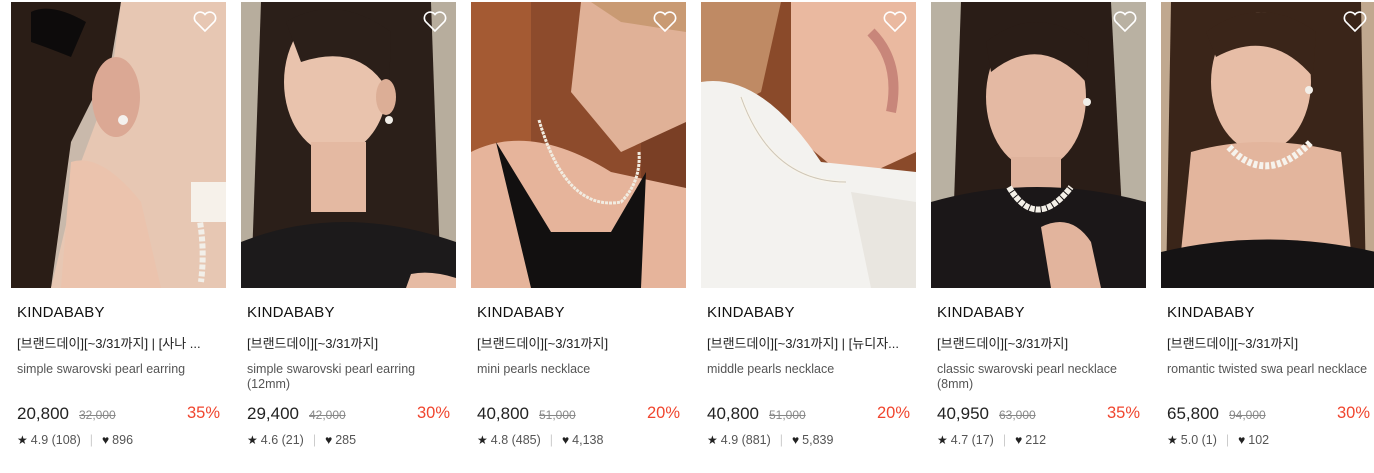  What do you see at coordinates (282, 440) in the screenshot?
I see `rating-value: 4.6 (21)` at bounding box center [282, 440].